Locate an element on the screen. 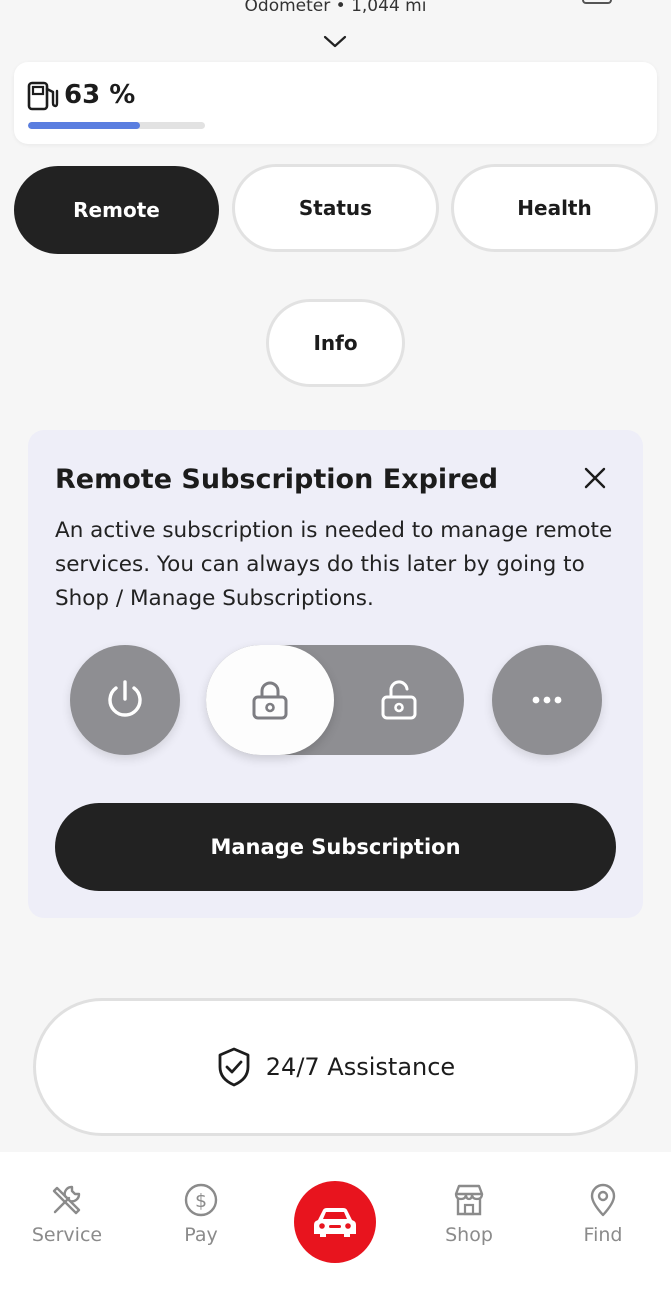 Image resolution: width=671 pixels, height=1300 pixels. nav-find: Find is located at coordinates (603, 1214).